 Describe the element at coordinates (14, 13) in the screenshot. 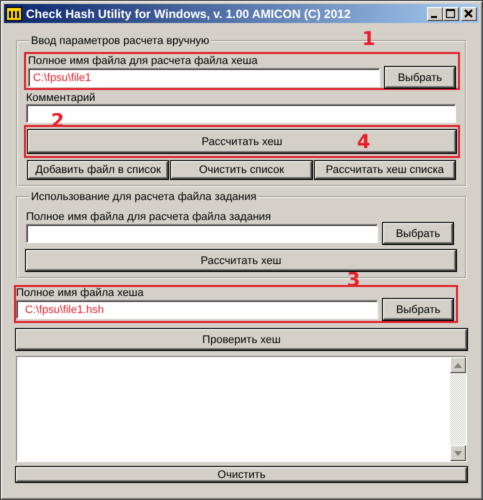

I see `app-icon` at that location.